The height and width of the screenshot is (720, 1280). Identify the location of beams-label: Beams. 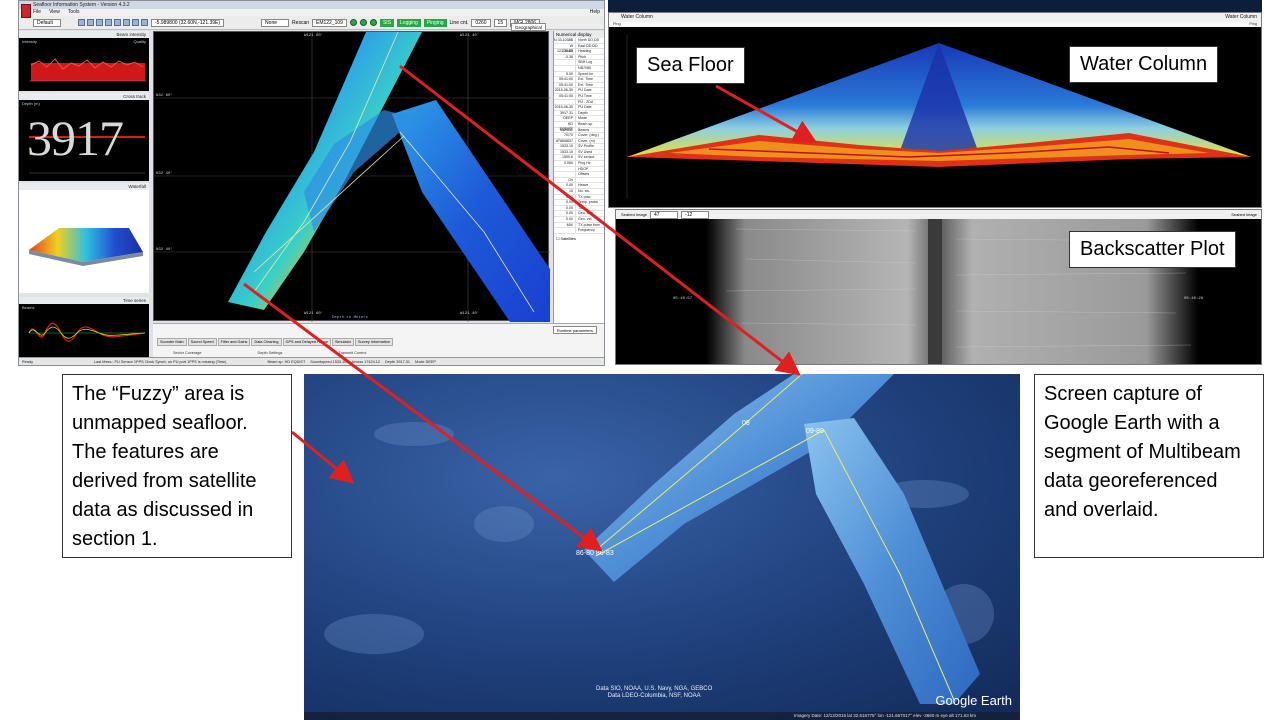
(28, 307).